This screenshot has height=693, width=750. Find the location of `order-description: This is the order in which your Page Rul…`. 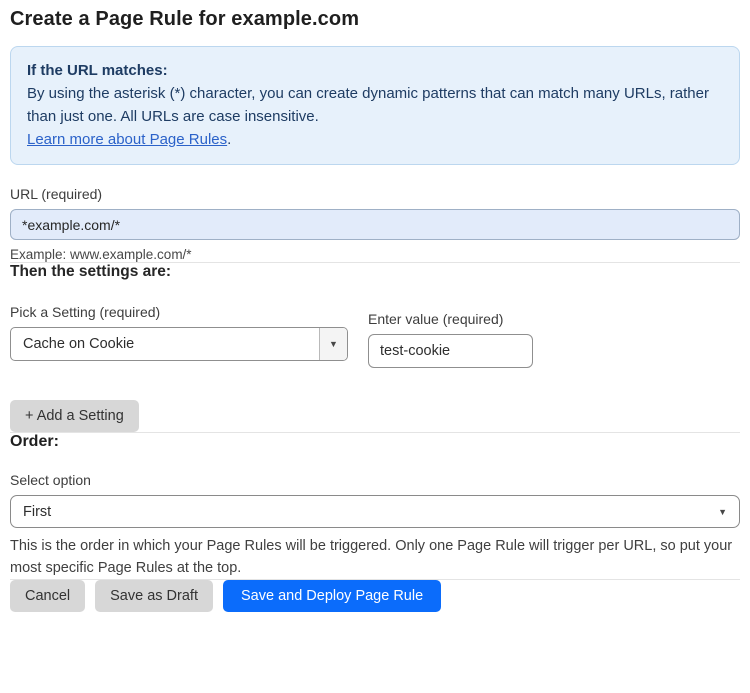

order-description: This is the order in which your Page Rul… is located at coordinates (371, 557).